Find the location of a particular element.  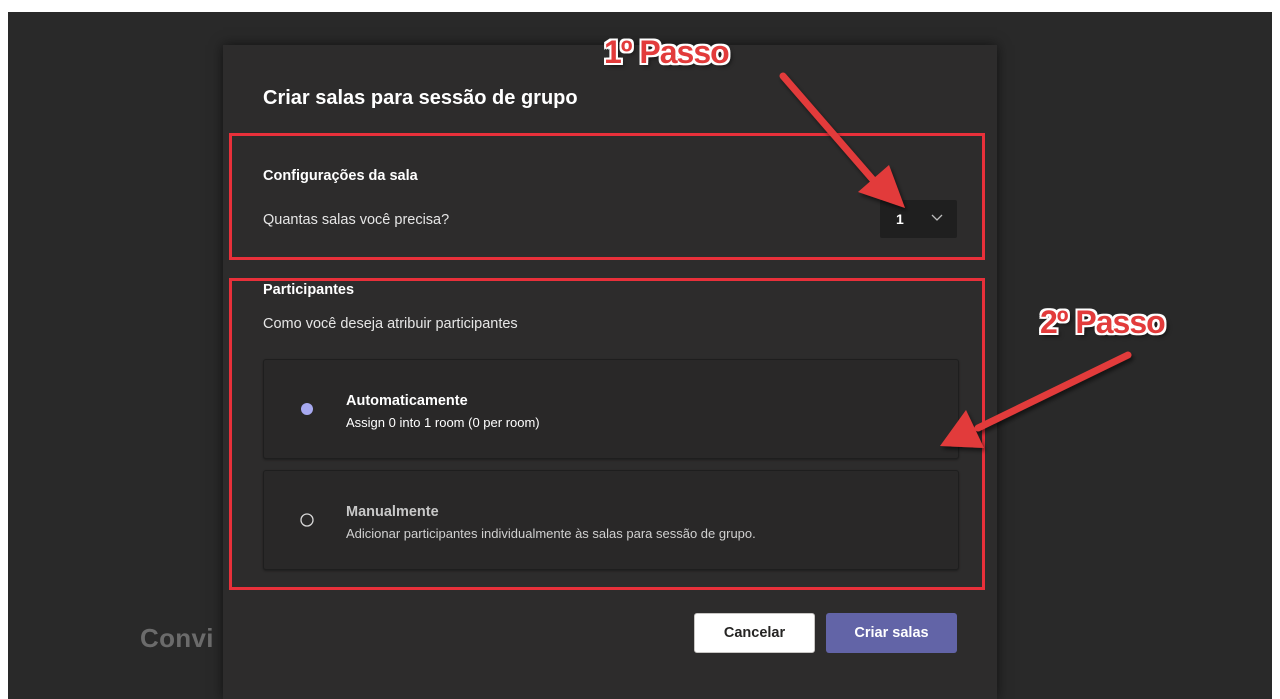

annotation-arrows is located at coordinates (955, 260).